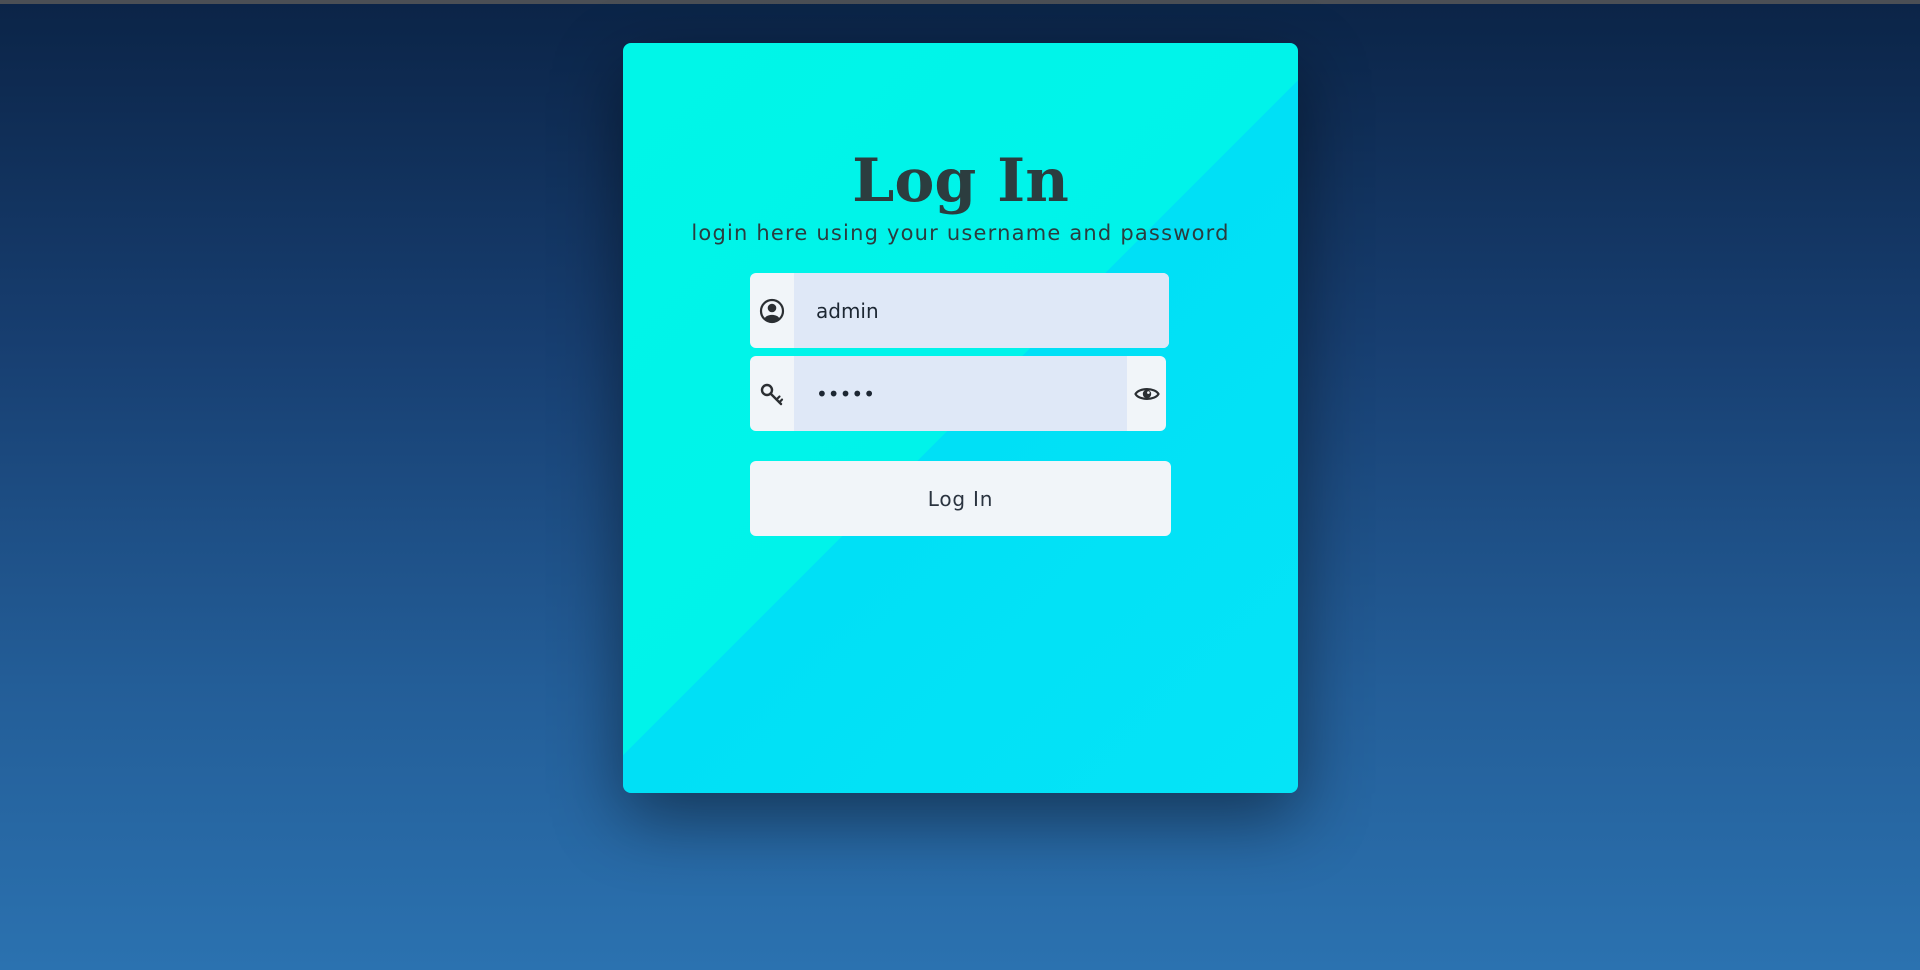 This screenshot has height=970, width=1920. What do you see at coordinates (1146, 393) in the screenshot?
I see `eye-icon` at bounding box center [1146, 393].